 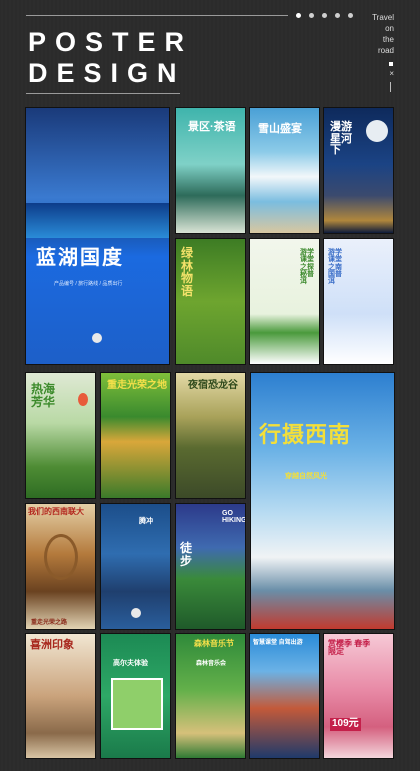 What do you see at coordinates (284, 170) in the screenshot?
I see `poster-snow-mountain: 雪山盛宴` at bounding box center [284, 170].